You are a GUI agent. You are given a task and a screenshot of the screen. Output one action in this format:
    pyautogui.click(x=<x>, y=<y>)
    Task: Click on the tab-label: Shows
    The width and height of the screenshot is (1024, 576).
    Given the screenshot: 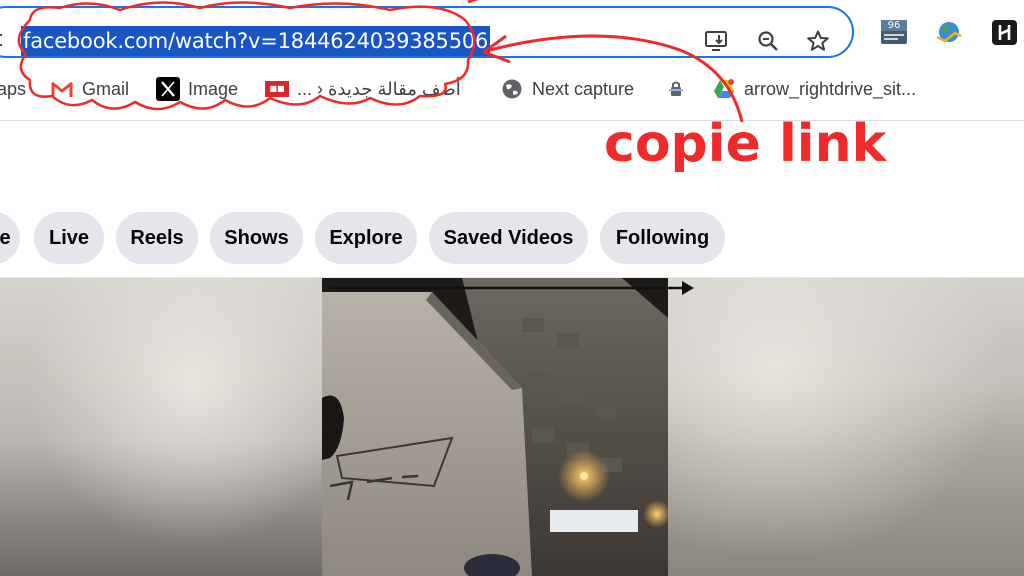 What is the action you would take?
    pyautogui.click(x=256, y=237)
    